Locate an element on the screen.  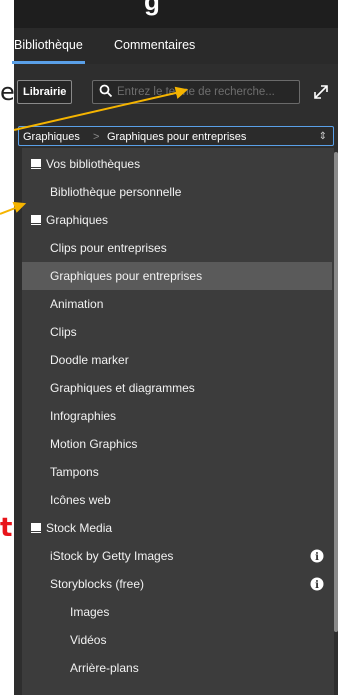
list-item-label: Infographies is located at coordinates (83, 416).